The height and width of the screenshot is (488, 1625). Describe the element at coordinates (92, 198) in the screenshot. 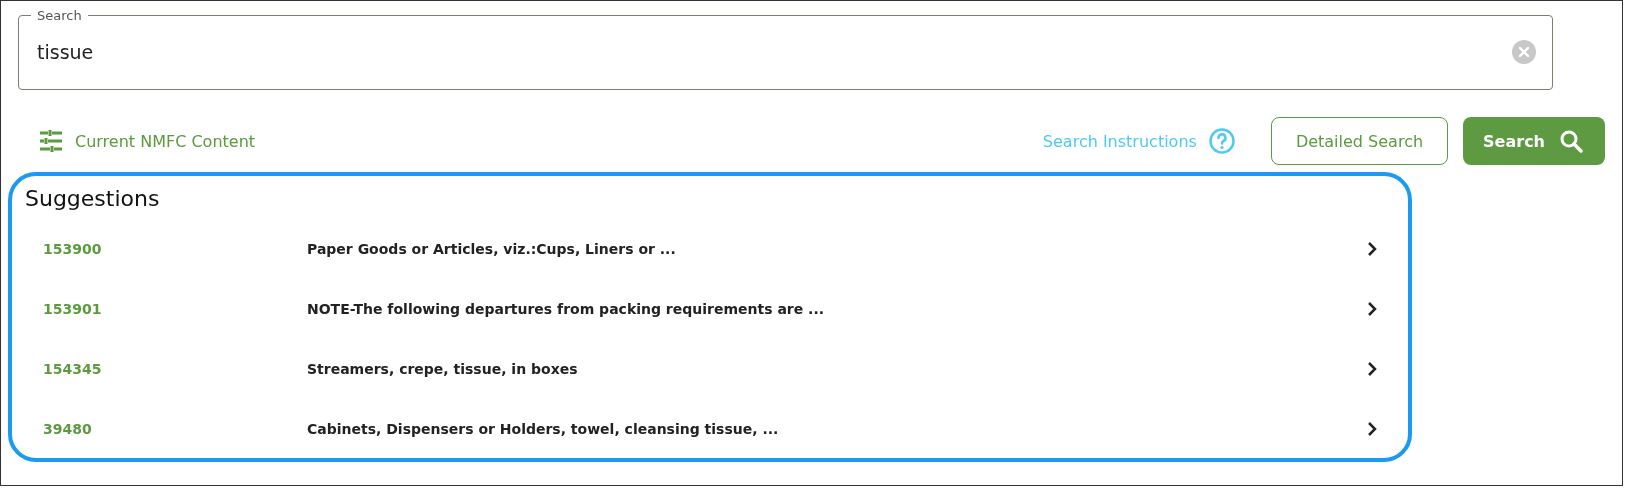

I see `panel-title: Suggestions` at that location.